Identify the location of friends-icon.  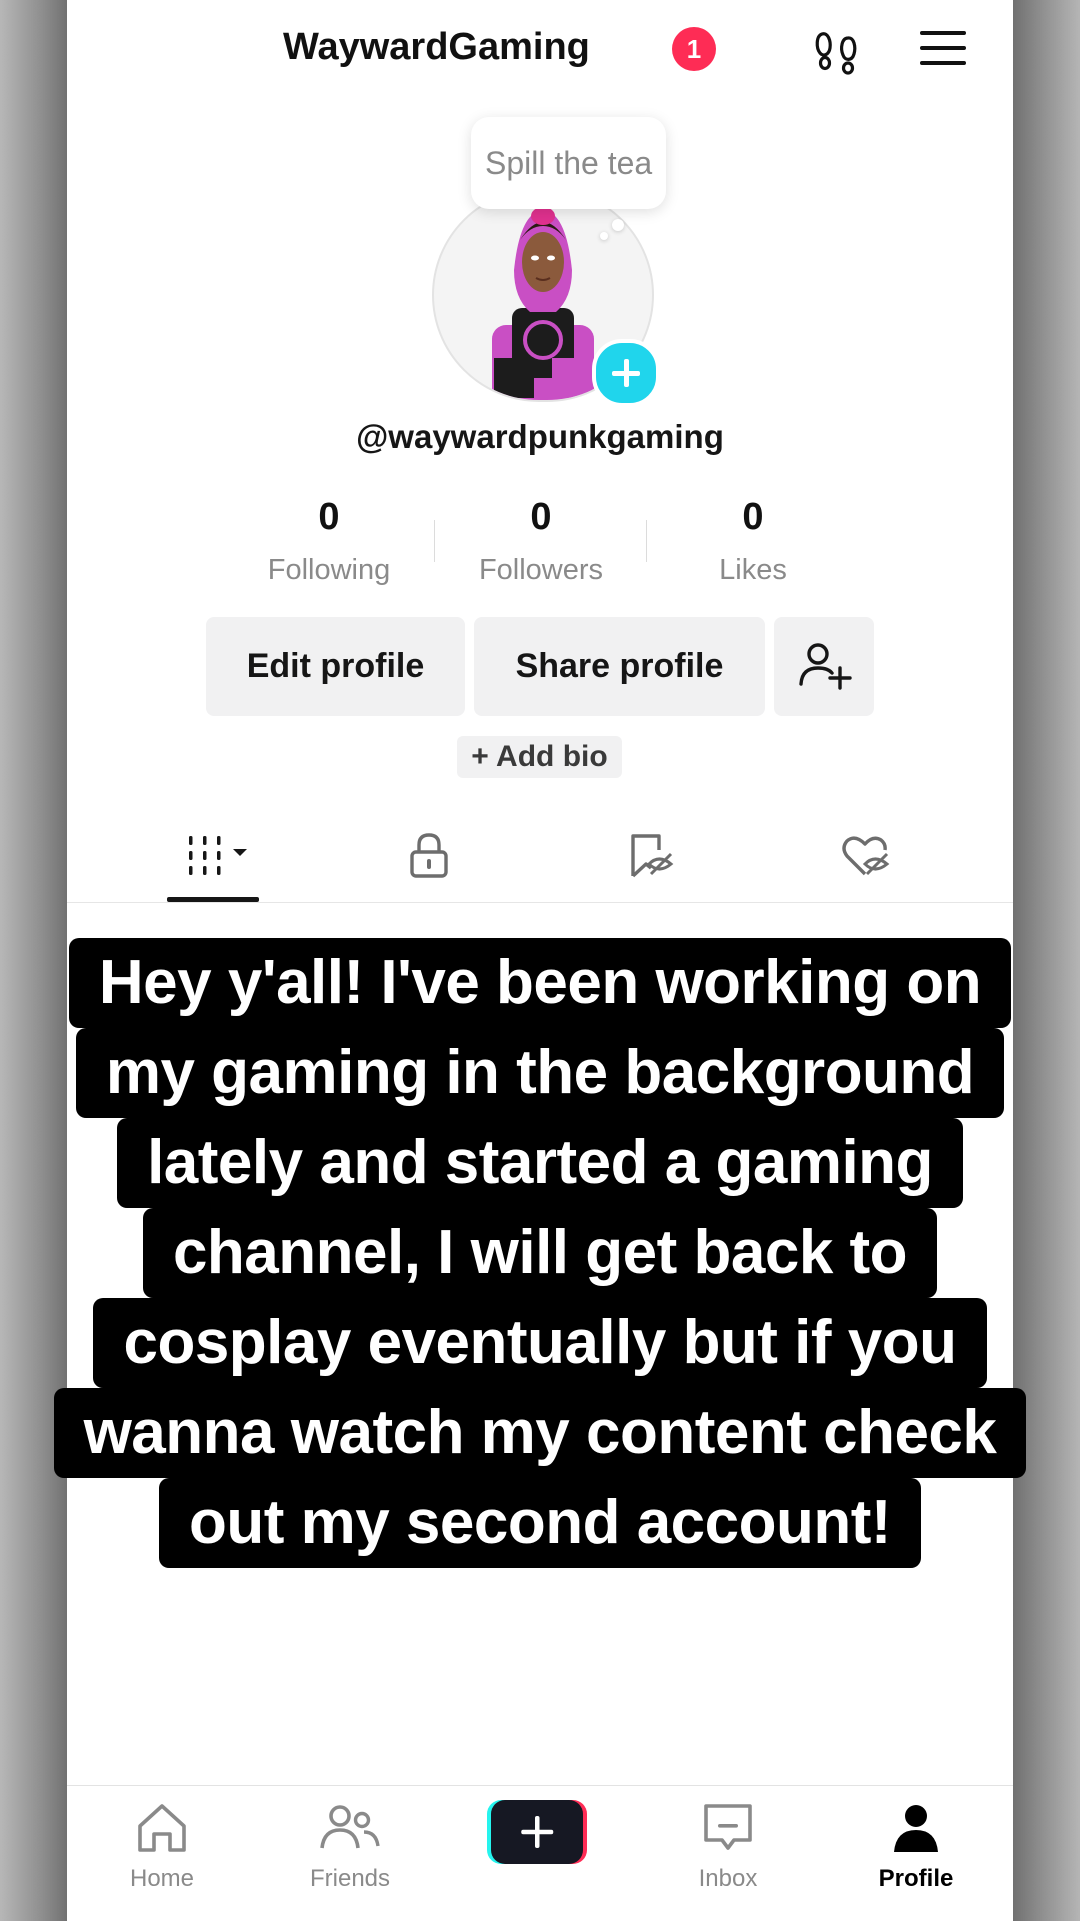
(350, 1827).